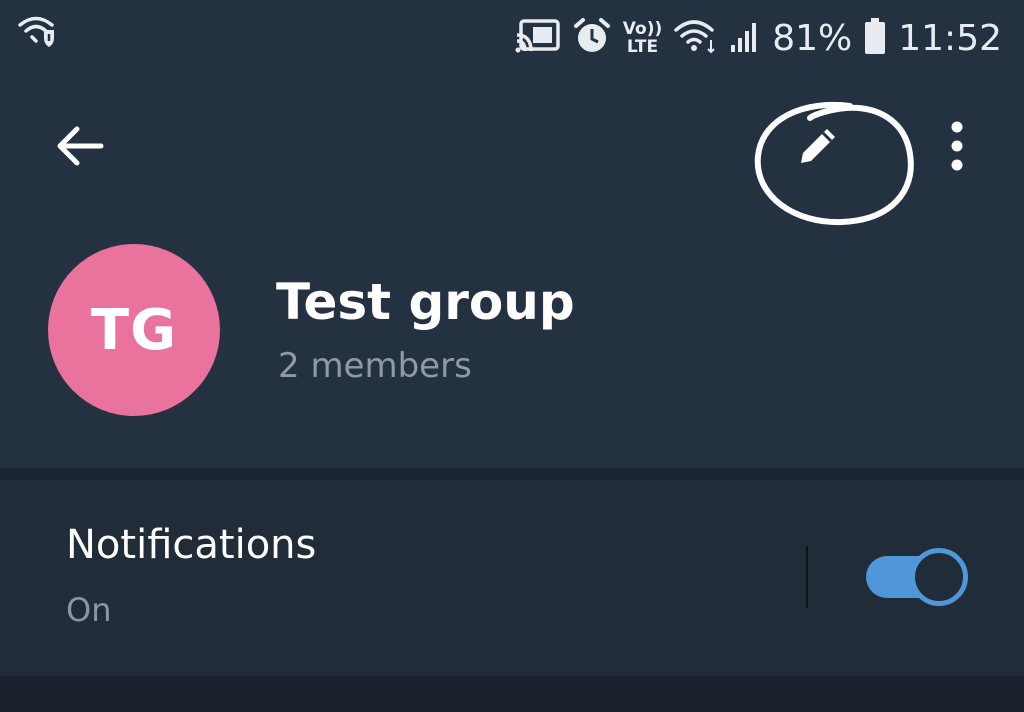 This screenshot has width=1024, height=712. I want to click on bottom-section, so click(512, 694).